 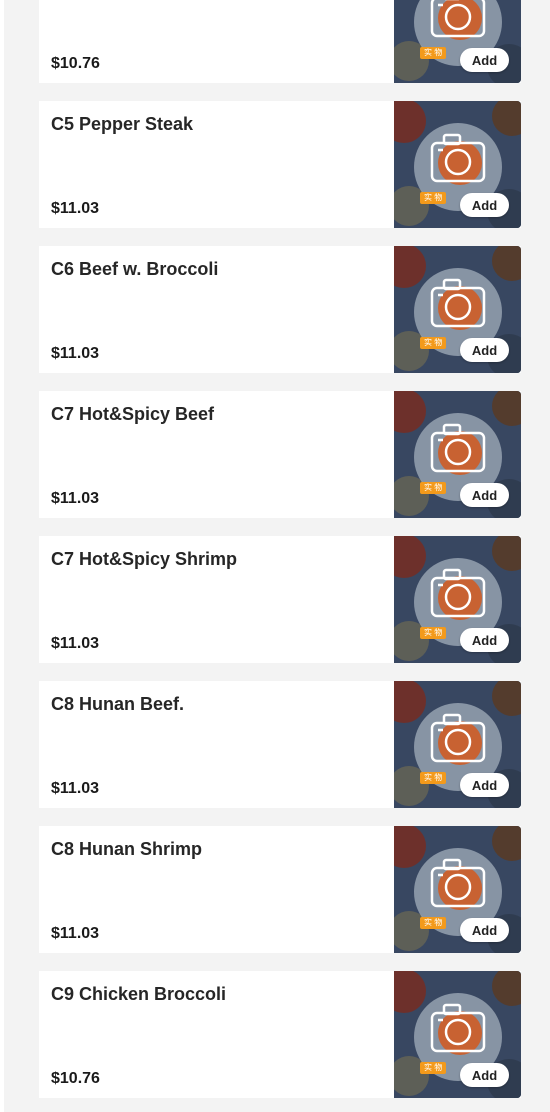 I want to click on menu-item-card: $10.76 实 物 Add, so click(x=280, y=41).